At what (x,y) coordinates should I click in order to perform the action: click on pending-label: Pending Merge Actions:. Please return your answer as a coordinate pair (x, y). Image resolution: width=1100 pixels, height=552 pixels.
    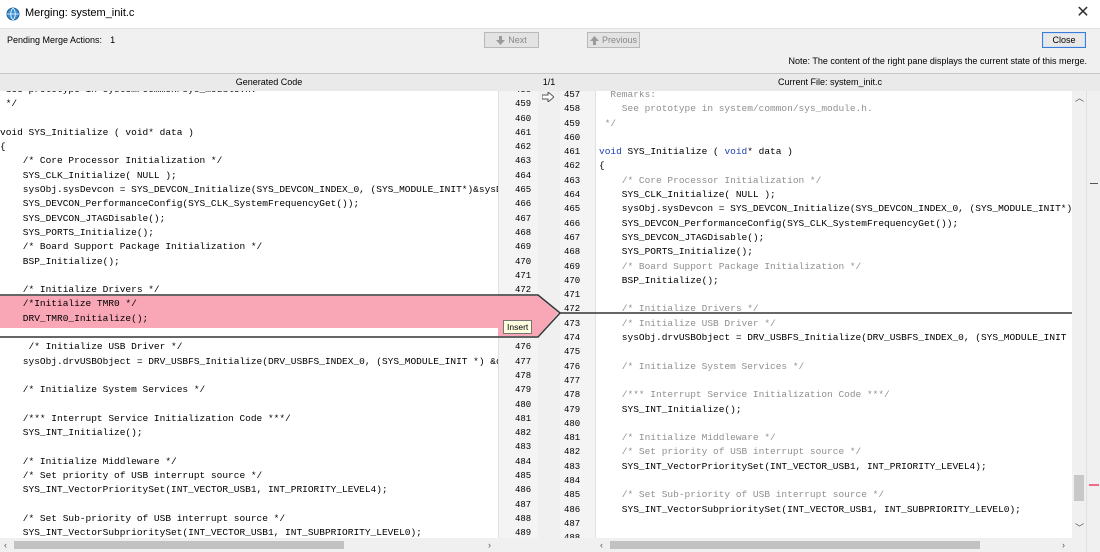
    Looking at the image, I should click on (55, 40).